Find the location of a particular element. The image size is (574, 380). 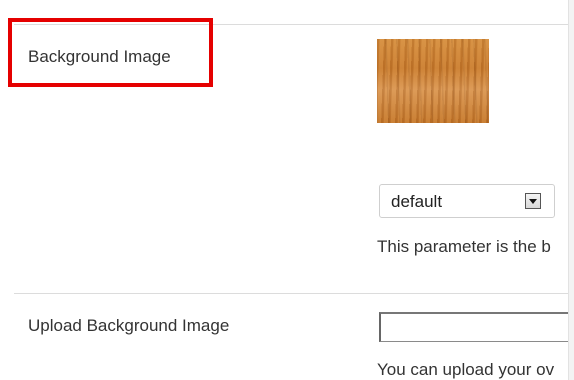

chevron-down-icon is located at coordinates (533, 201).